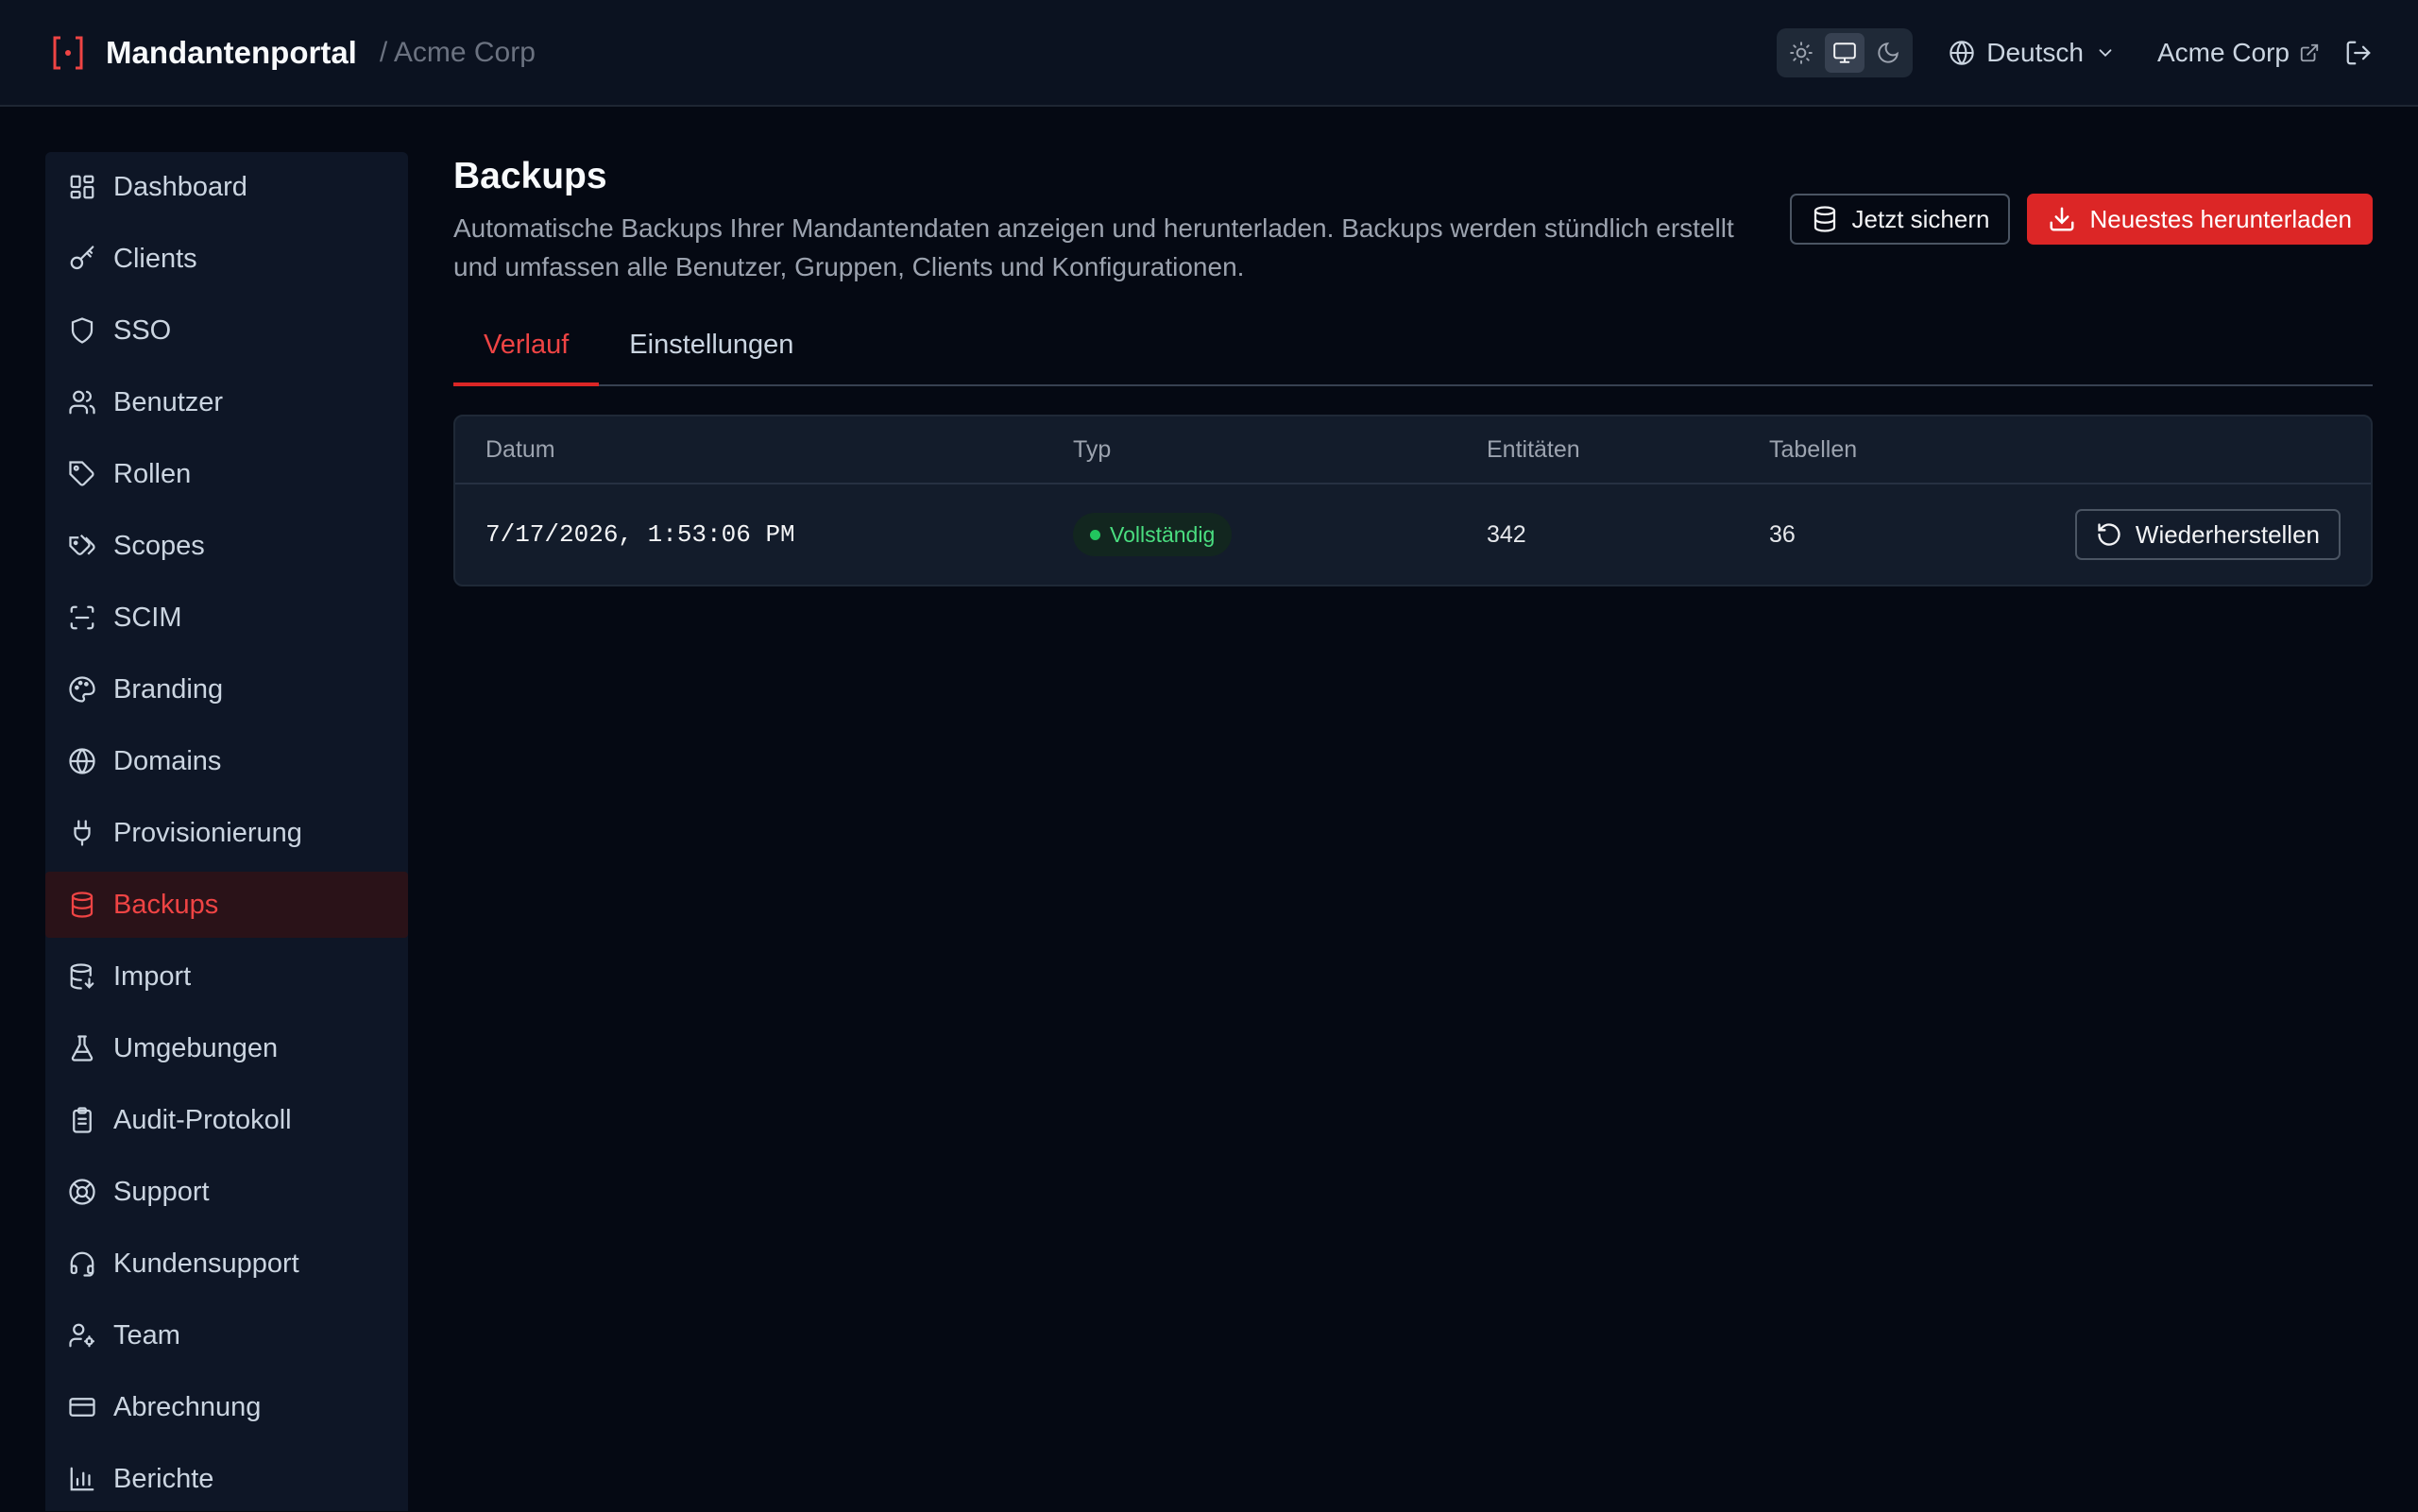 Image resolution: width=2418 pixels, height=1512 pixels. I want to click on sidebar-item-label: Kundensupport, so click(206, 1263).